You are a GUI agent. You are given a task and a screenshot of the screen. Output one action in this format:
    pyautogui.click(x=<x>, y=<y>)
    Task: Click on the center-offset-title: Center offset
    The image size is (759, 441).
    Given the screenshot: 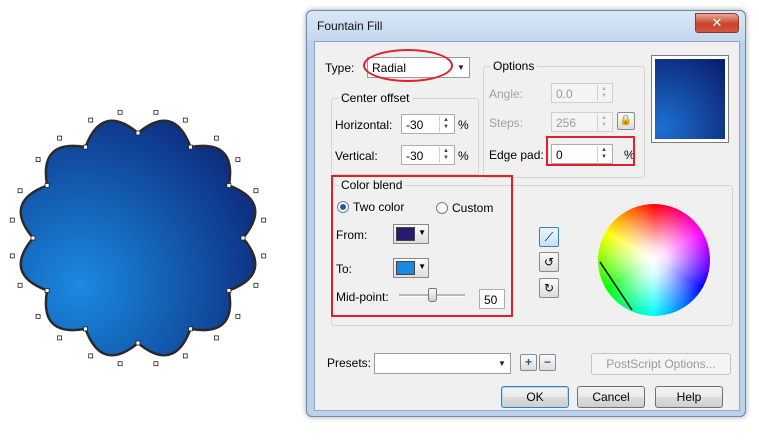 What is the action you would take?
    pyautogui.click(x=375, y=98)
    